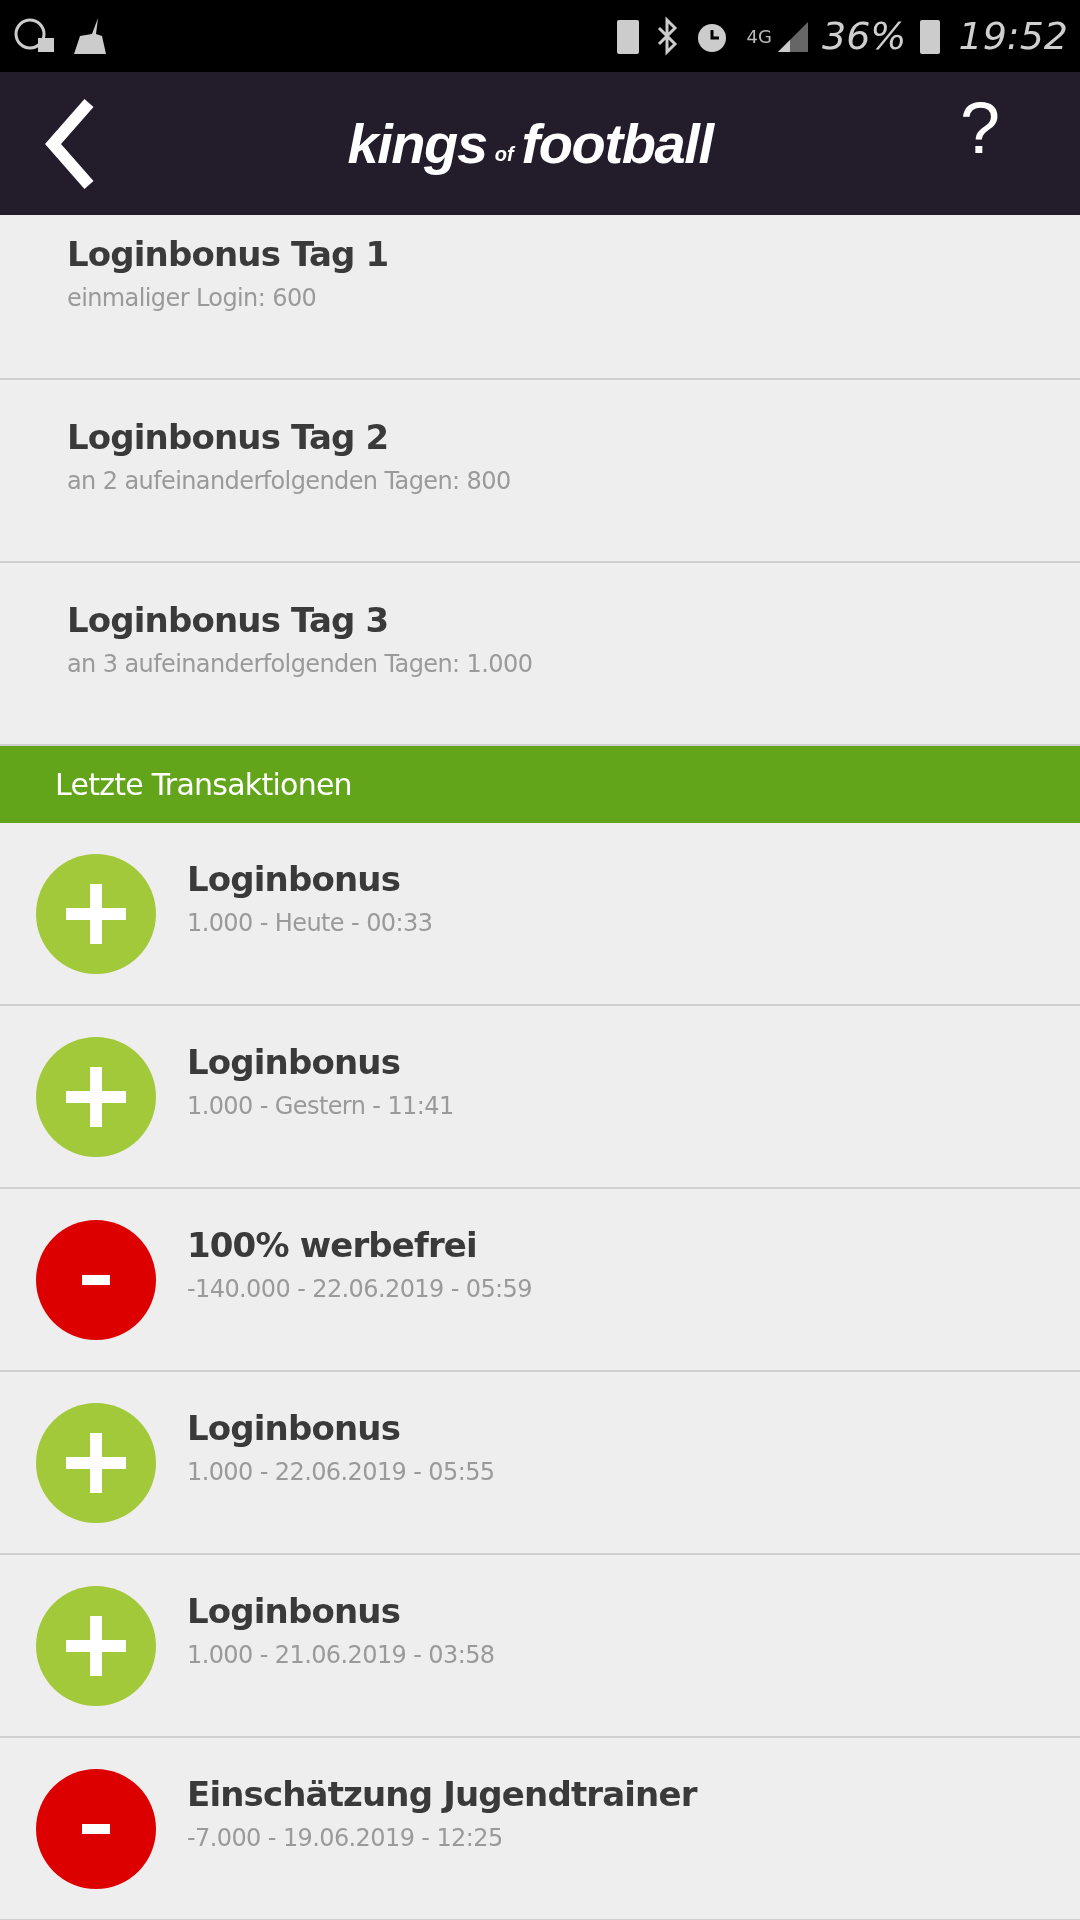 This screenshot has width=1080, height=1920. Describe the element at coordinates (359, 1289) in the screenshot. I see `transaction-detail: -140.000 - 22.06.2019 - 05:59` at that location.